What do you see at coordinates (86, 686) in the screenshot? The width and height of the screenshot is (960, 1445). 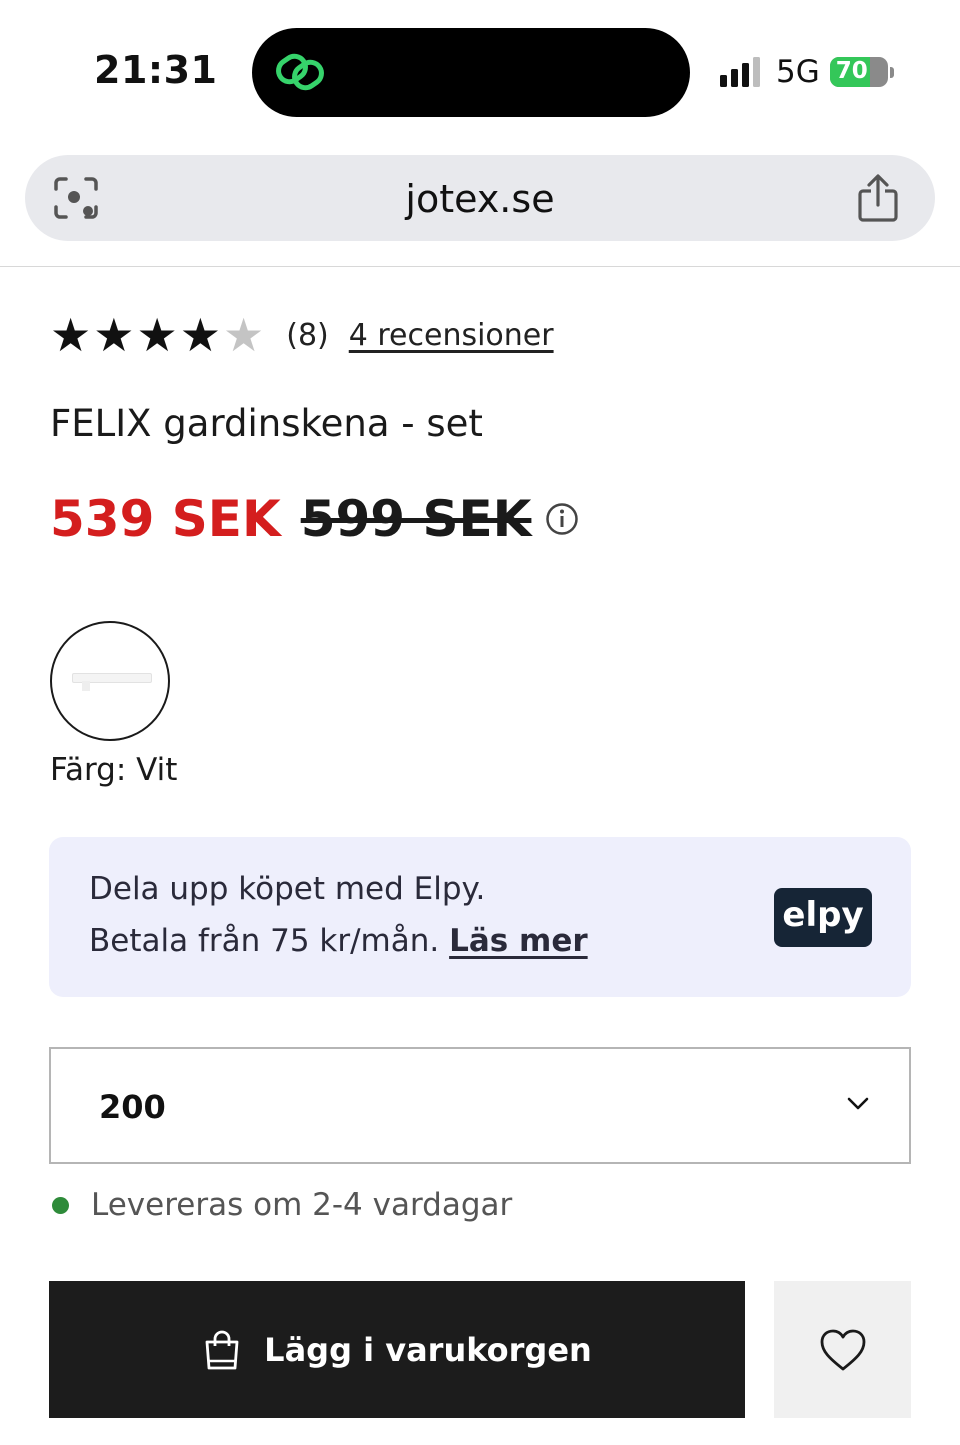 I see `curtain-rail-thumbnail-detail` at bounding box center [86, 686].